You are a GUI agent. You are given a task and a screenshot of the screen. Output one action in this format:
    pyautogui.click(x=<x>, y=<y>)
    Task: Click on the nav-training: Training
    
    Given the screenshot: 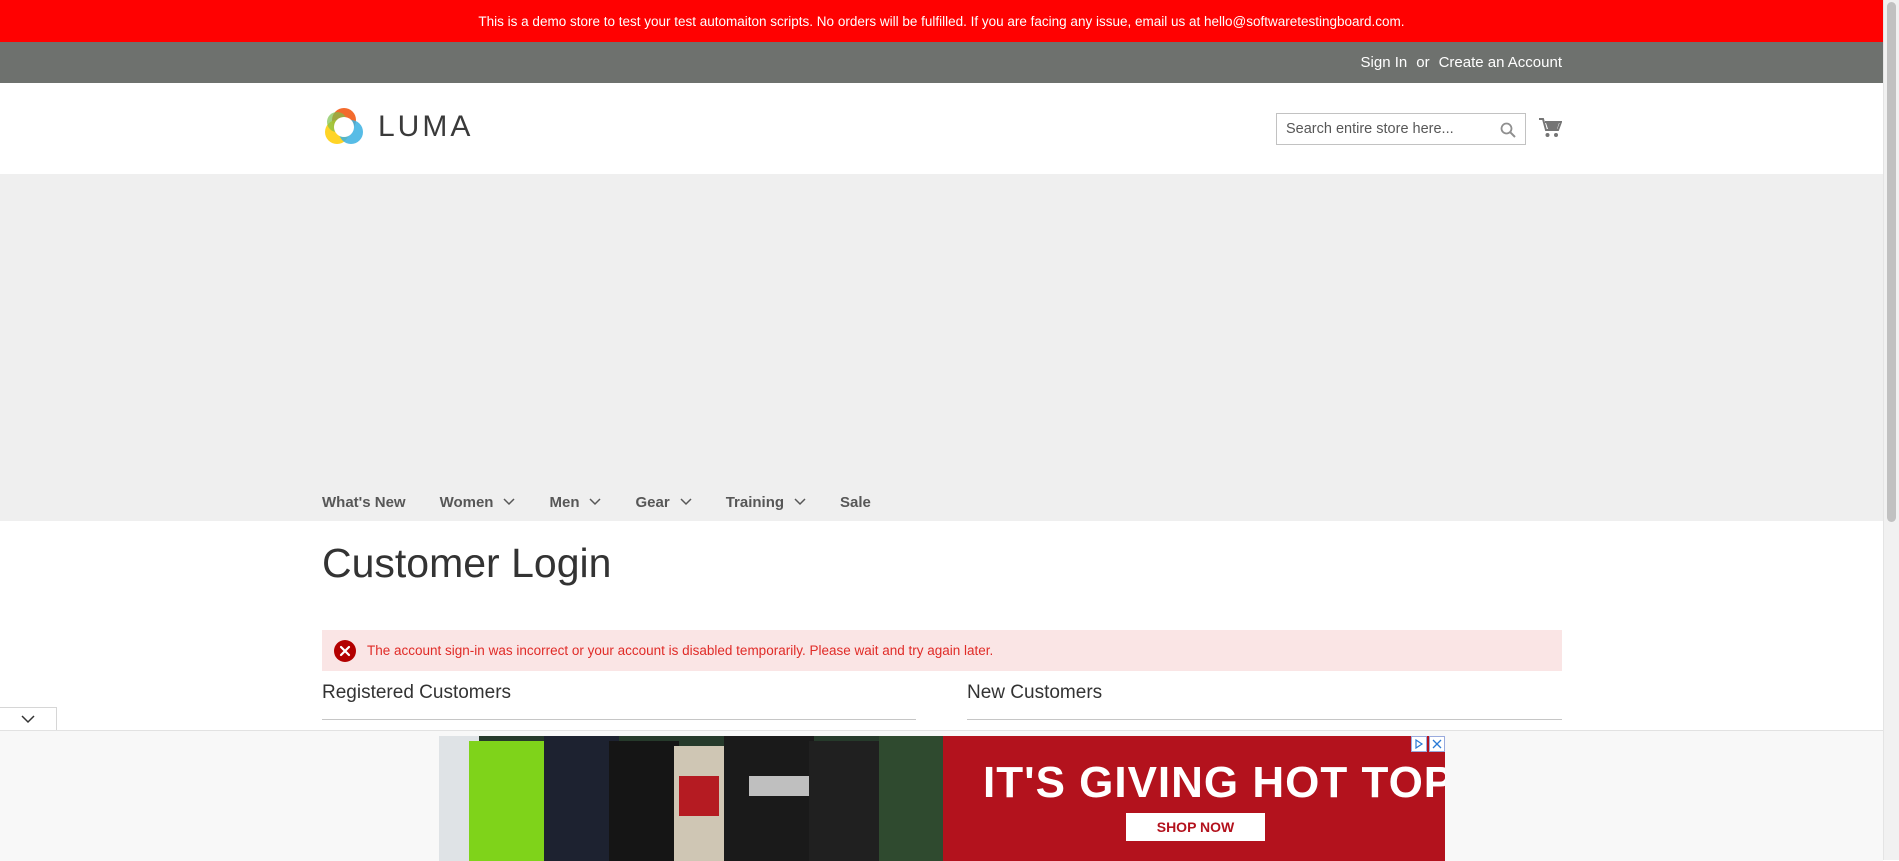 What is the action you would take?
    pyautogui.click(x=766, y=502)
    